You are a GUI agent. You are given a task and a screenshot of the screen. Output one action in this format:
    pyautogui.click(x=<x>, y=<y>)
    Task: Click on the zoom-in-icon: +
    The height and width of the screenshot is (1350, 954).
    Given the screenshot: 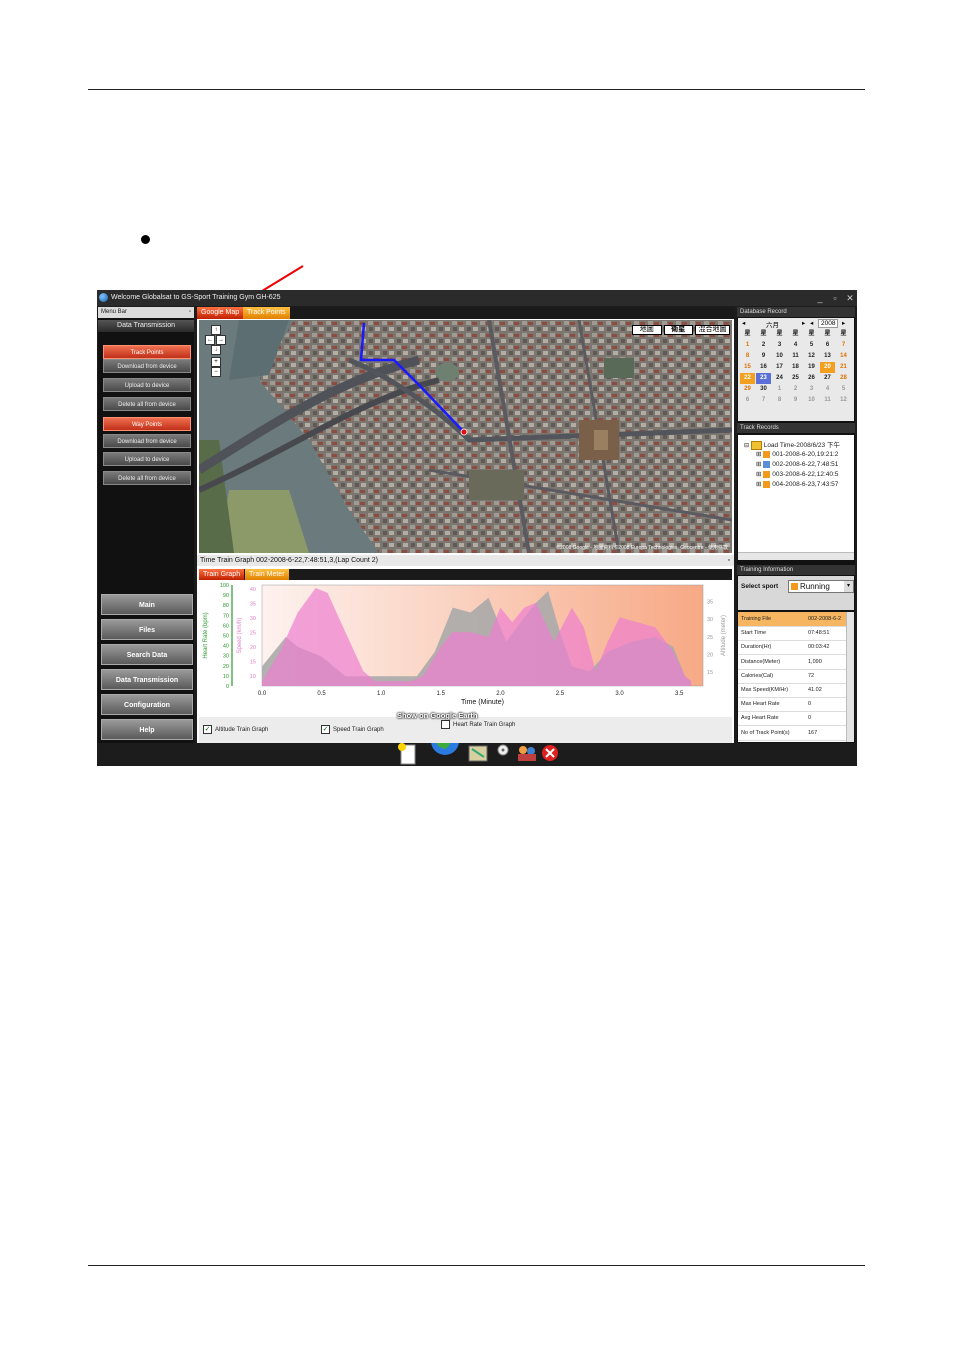 What is the action you would take?
    pyautogui.click(x=216, y=362)
    